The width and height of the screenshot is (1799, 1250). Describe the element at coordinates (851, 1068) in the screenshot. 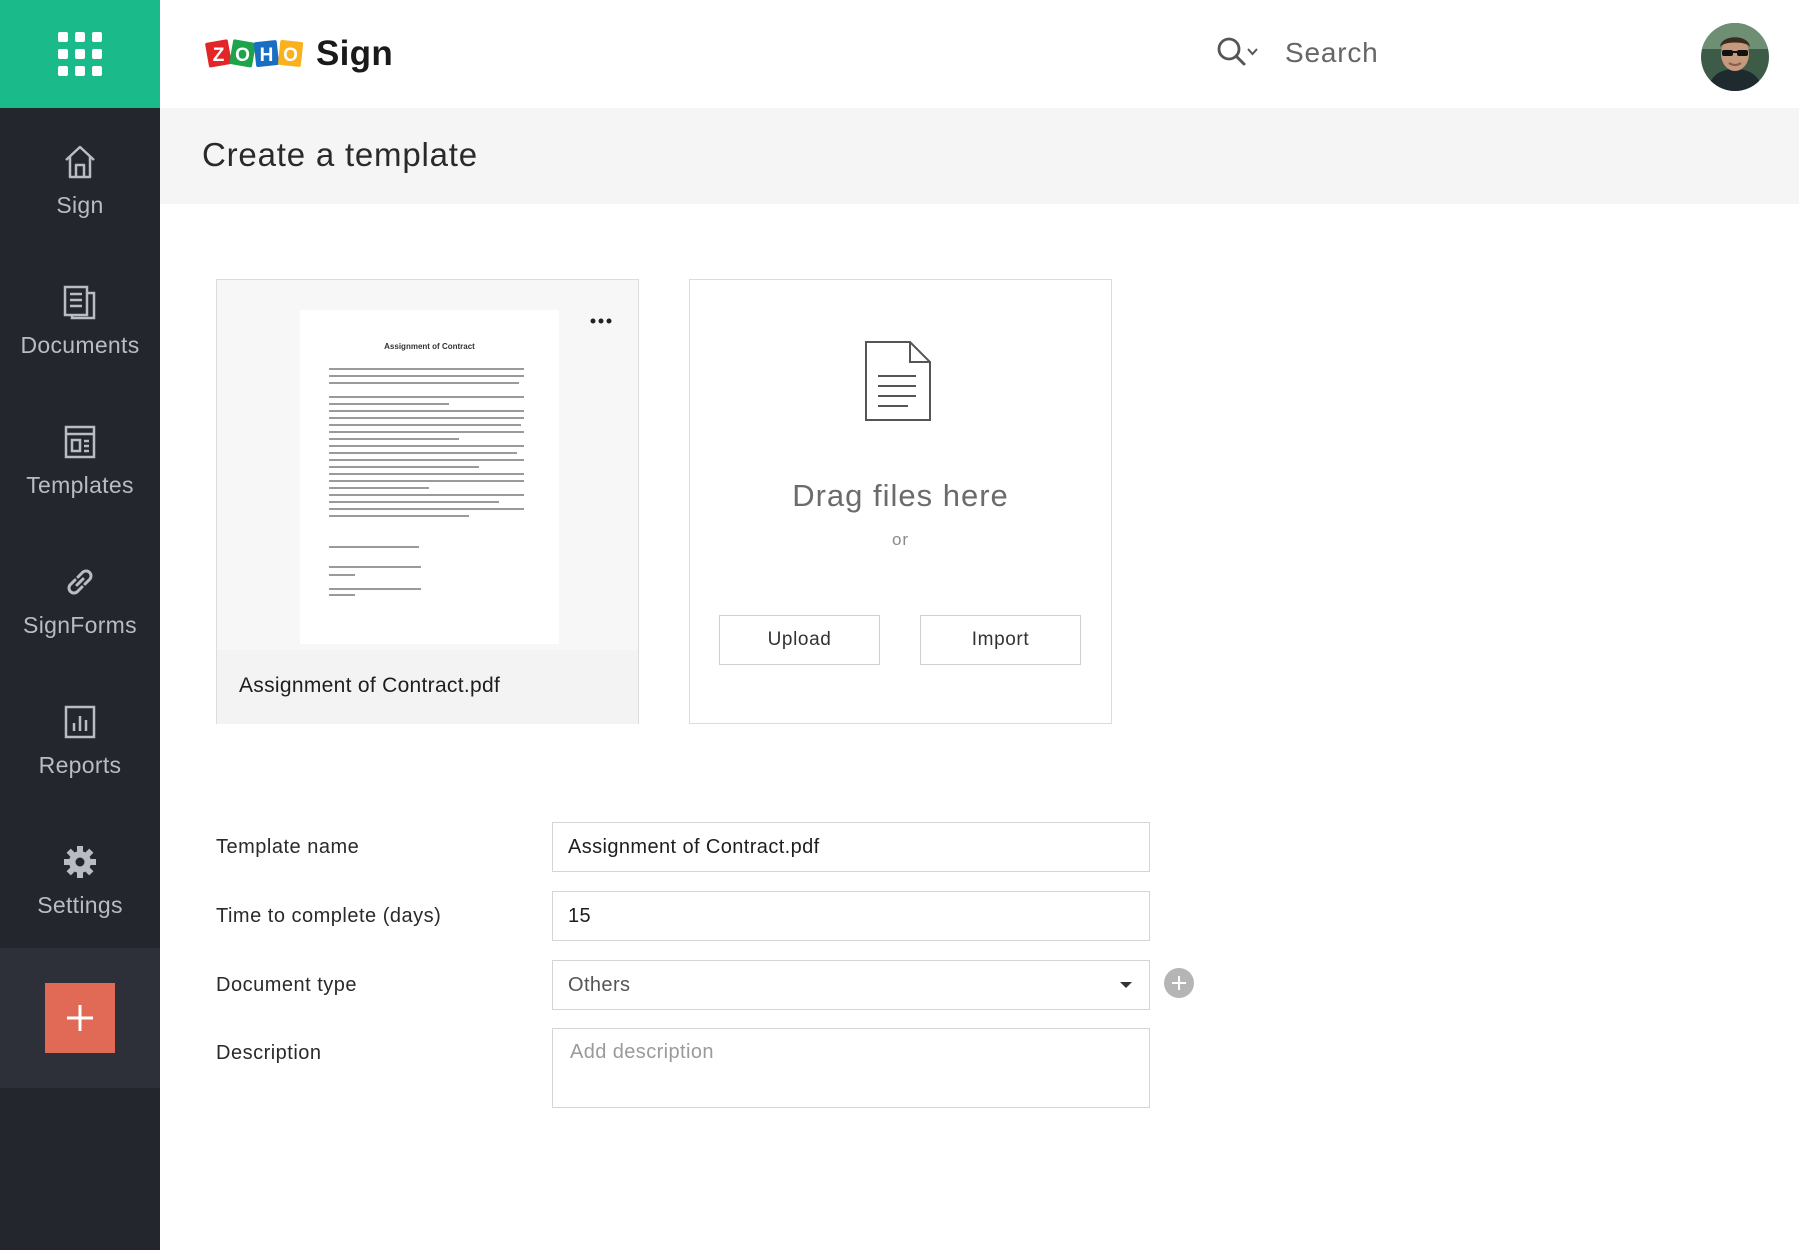

I see `description-textarea` at that location.